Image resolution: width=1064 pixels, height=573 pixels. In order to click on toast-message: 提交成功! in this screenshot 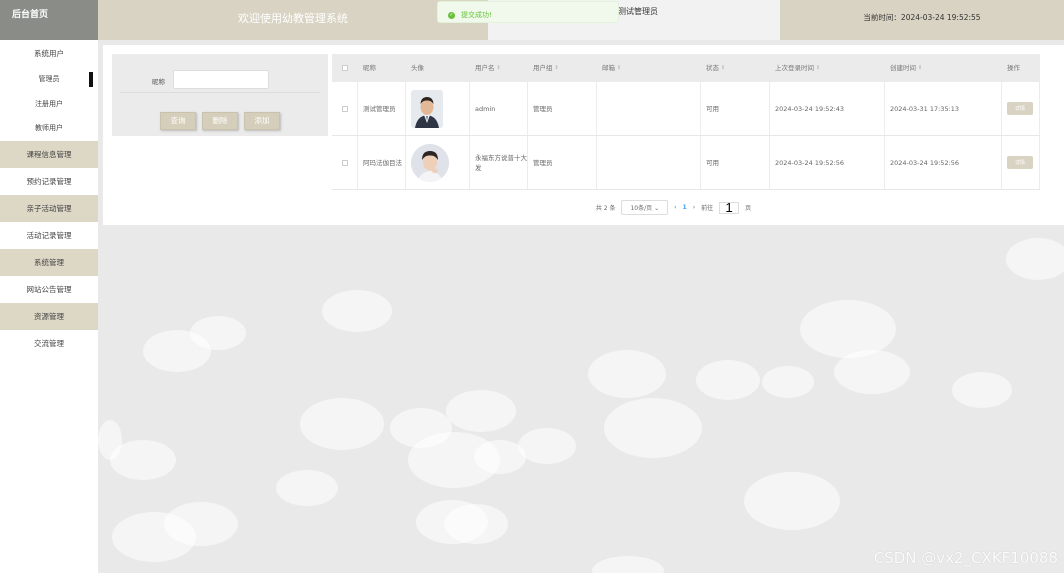, I will do `click(476, 15)`.